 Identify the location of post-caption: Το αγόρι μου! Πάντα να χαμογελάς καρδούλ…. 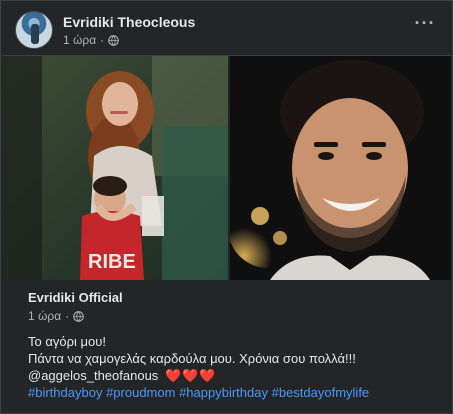
(228, 367).